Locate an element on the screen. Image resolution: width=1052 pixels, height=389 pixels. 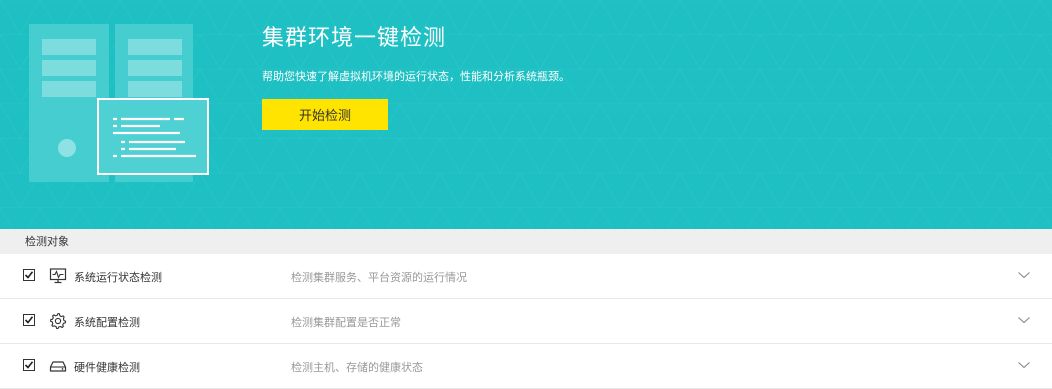
hero-description: 帮助您快速了解虚拟机环境的运行状态，性能和分析系统瓶颈。 is located at coordinates (416, 76).